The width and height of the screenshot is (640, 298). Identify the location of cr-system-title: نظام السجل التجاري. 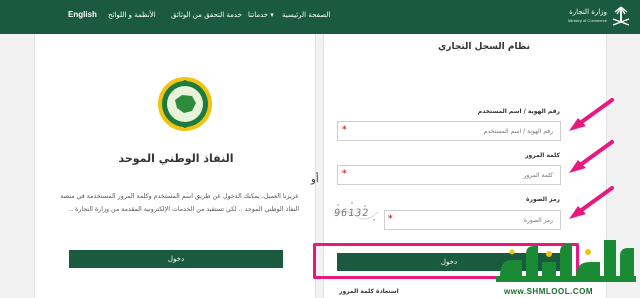
(484, 47).